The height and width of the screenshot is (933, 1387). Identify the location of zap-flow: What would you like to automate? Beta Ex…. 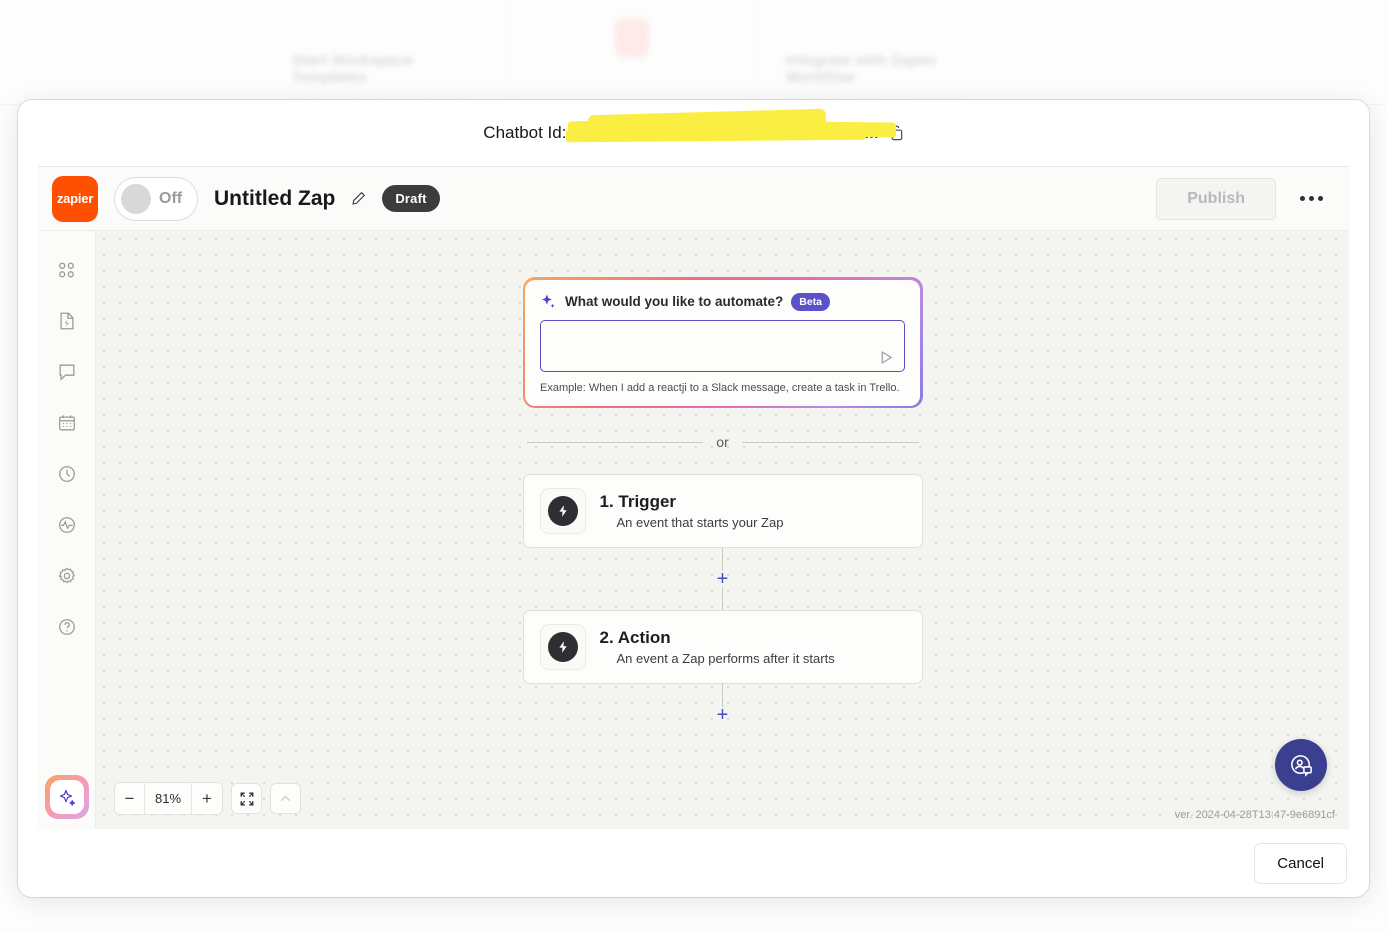
(722, 501).